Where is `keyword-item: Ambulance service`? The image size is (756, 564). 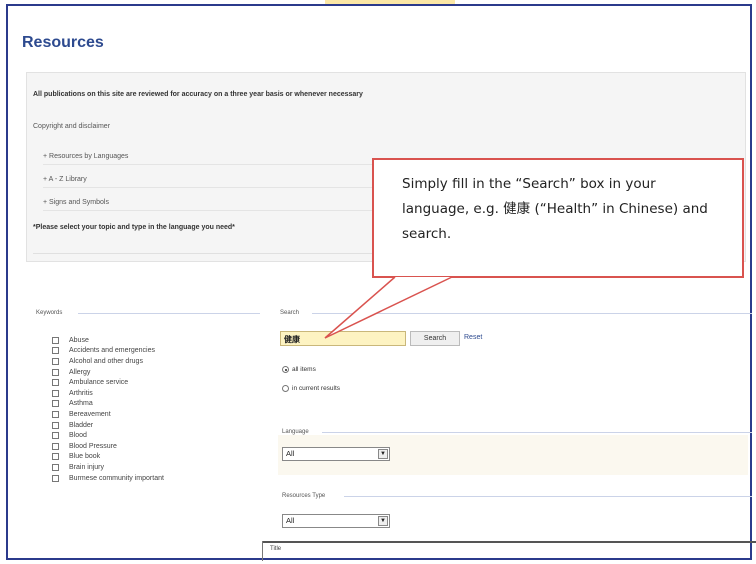
keyword-item: Ambulance service is located at coordinates (108, 382).